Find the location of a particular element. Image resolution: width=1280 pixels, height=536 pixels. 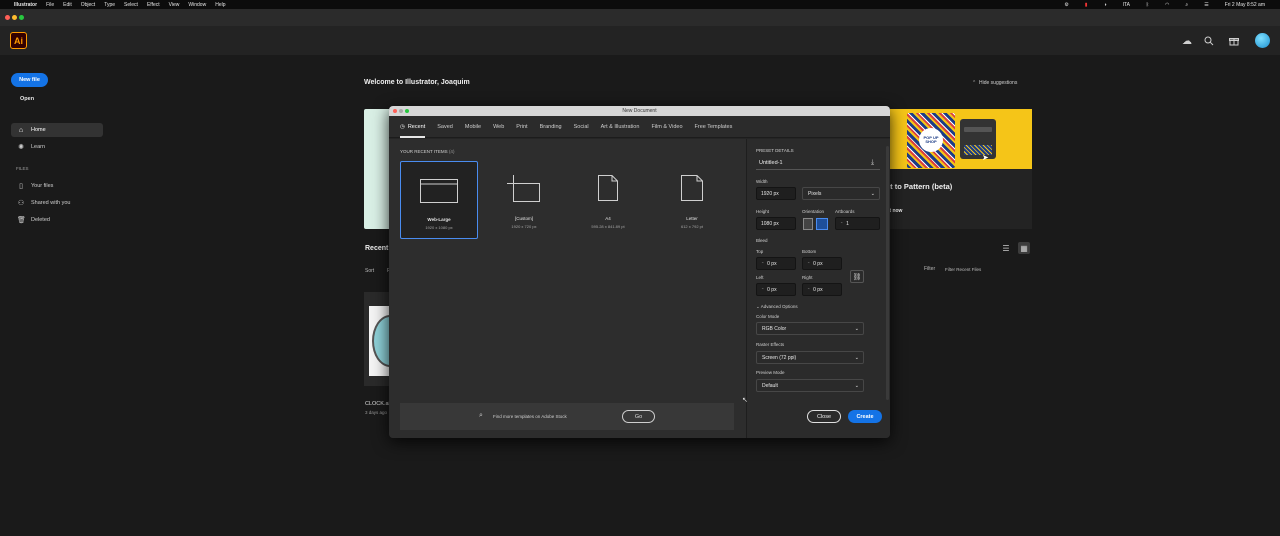

page-document-icon is located at coordinates (608, 188).